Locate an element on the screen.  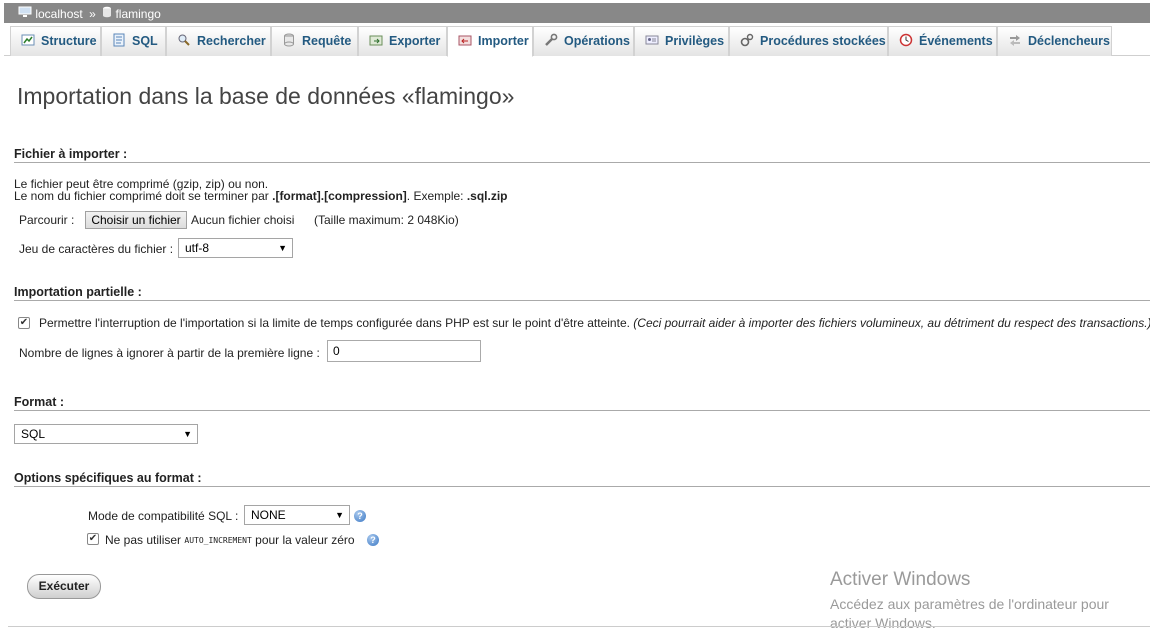
activation-watermark-title: Activer Windows is located at coordinates (900, 579).